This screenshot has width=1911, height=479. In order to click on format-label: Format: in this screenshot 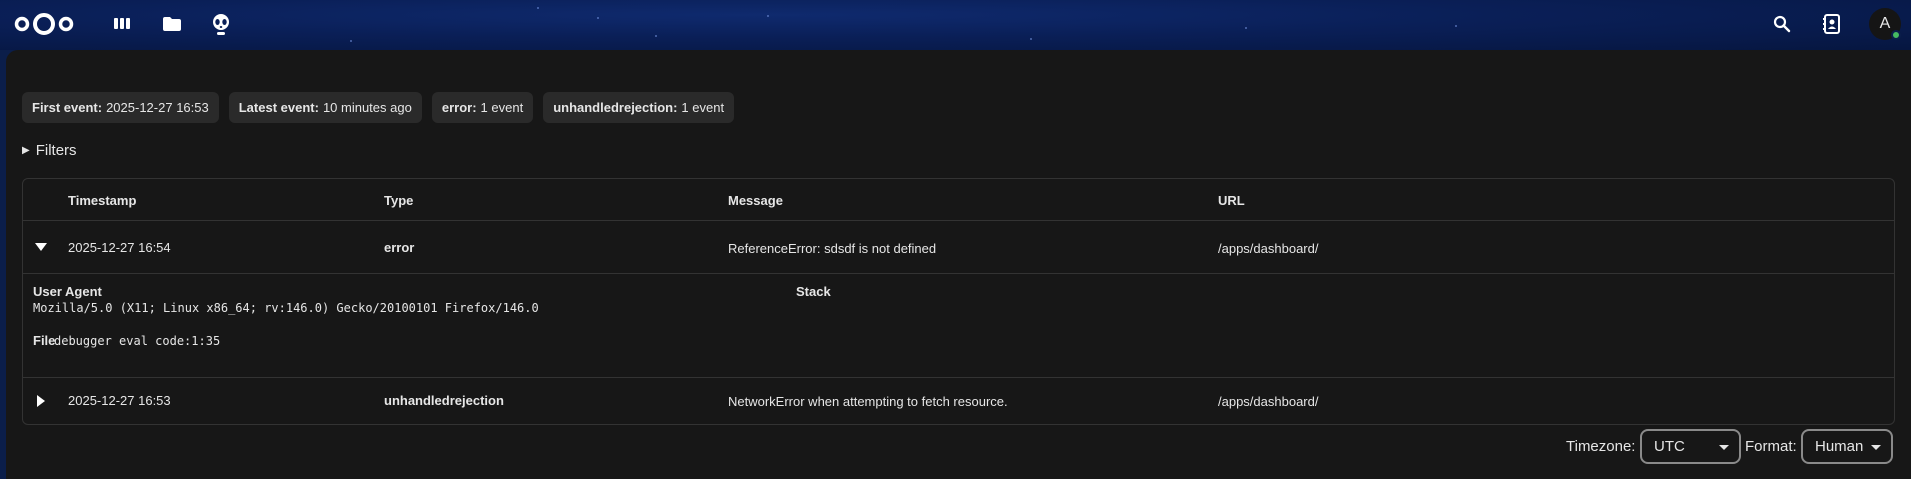, I will do `click(1771, 446)`.